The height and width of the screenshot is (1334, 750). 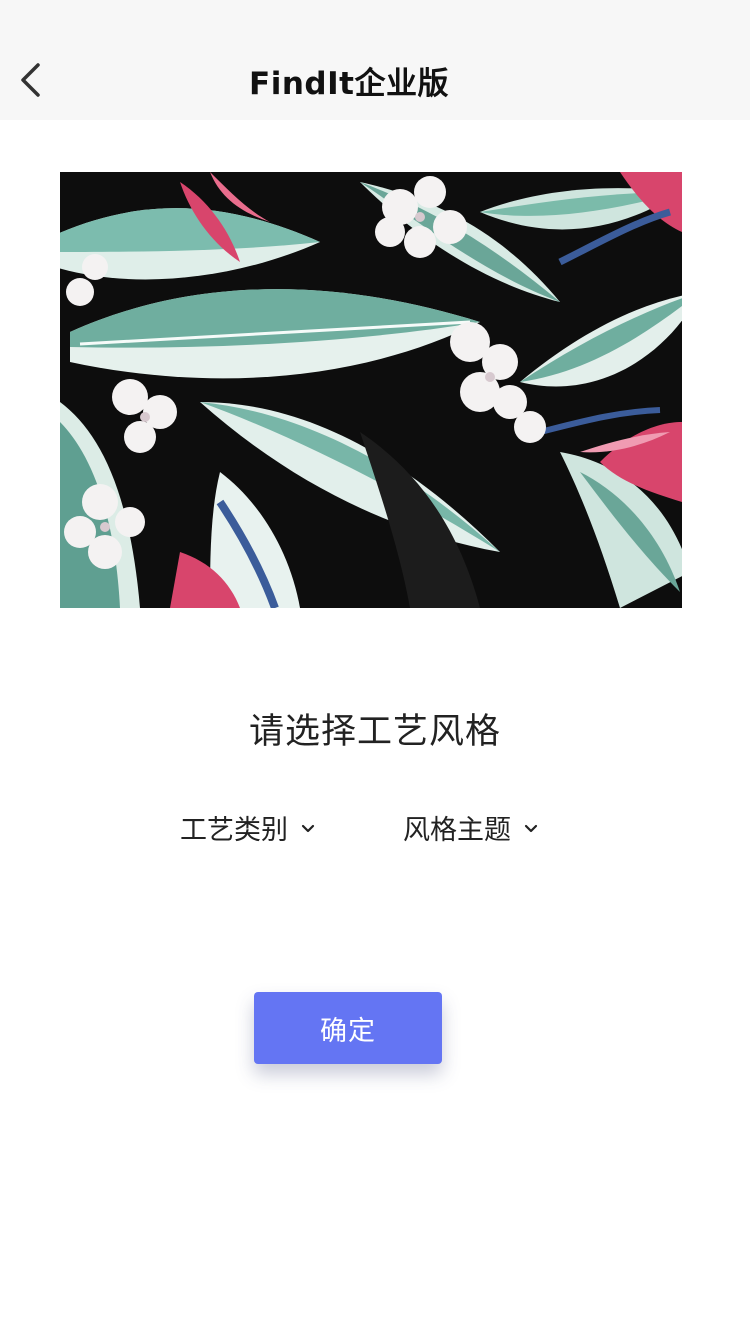 What do you see at coordinates (234, 830) in the screenshot?
I see `craft-category-label: 工艺类别` at bounding box center [234, 830].